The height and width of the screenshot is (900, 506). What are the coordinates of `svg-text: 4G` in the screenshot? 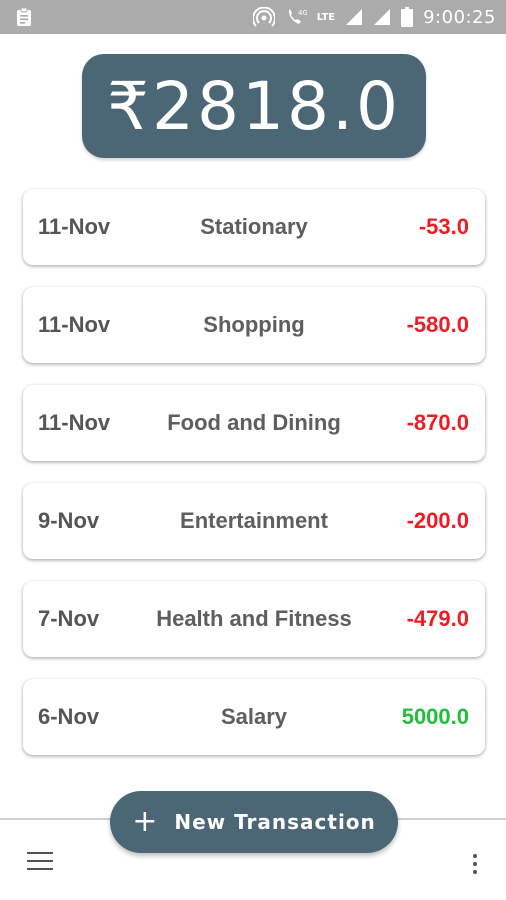 It's located at (302, 13).